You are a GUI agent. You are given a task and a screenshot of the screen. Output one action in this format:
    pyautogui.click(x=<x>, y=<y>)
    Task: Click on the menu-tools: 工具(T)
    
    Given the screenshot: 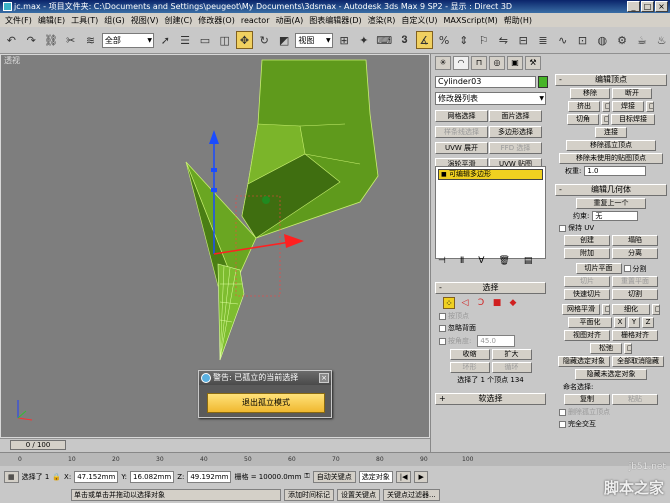 What is the action you would take?
    pyautogui.click(x=84, y=20)
    